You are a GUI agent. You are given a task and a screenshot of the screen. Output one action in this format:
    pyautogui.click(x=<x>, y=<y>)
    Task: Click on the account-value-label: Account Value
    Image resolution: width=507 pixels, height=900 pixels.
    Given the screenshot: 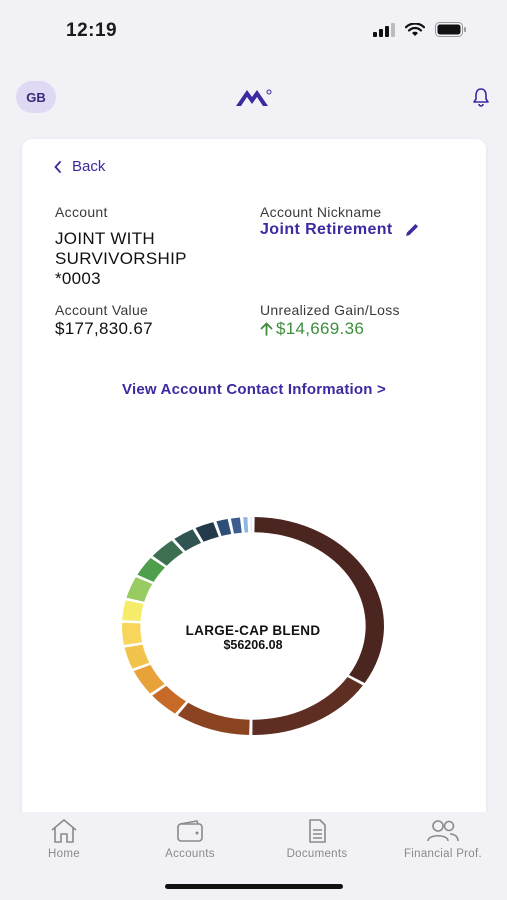 What is the action you would take?
    pyautogui.click(x=102, y=310)
    